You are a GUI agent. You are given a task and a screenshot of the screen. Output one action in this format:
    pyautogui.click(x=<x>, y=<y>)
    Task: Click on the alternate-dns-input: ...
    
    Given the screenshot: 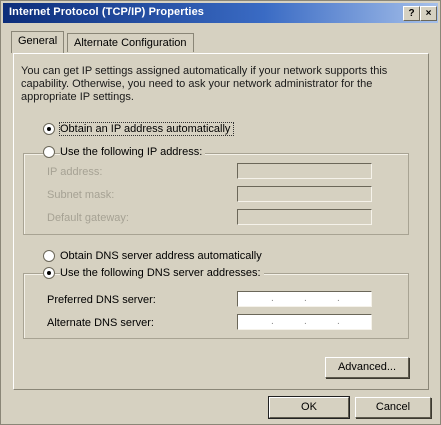 What is the action you would take?
    pyautogui.click(x=304, y=322)
    